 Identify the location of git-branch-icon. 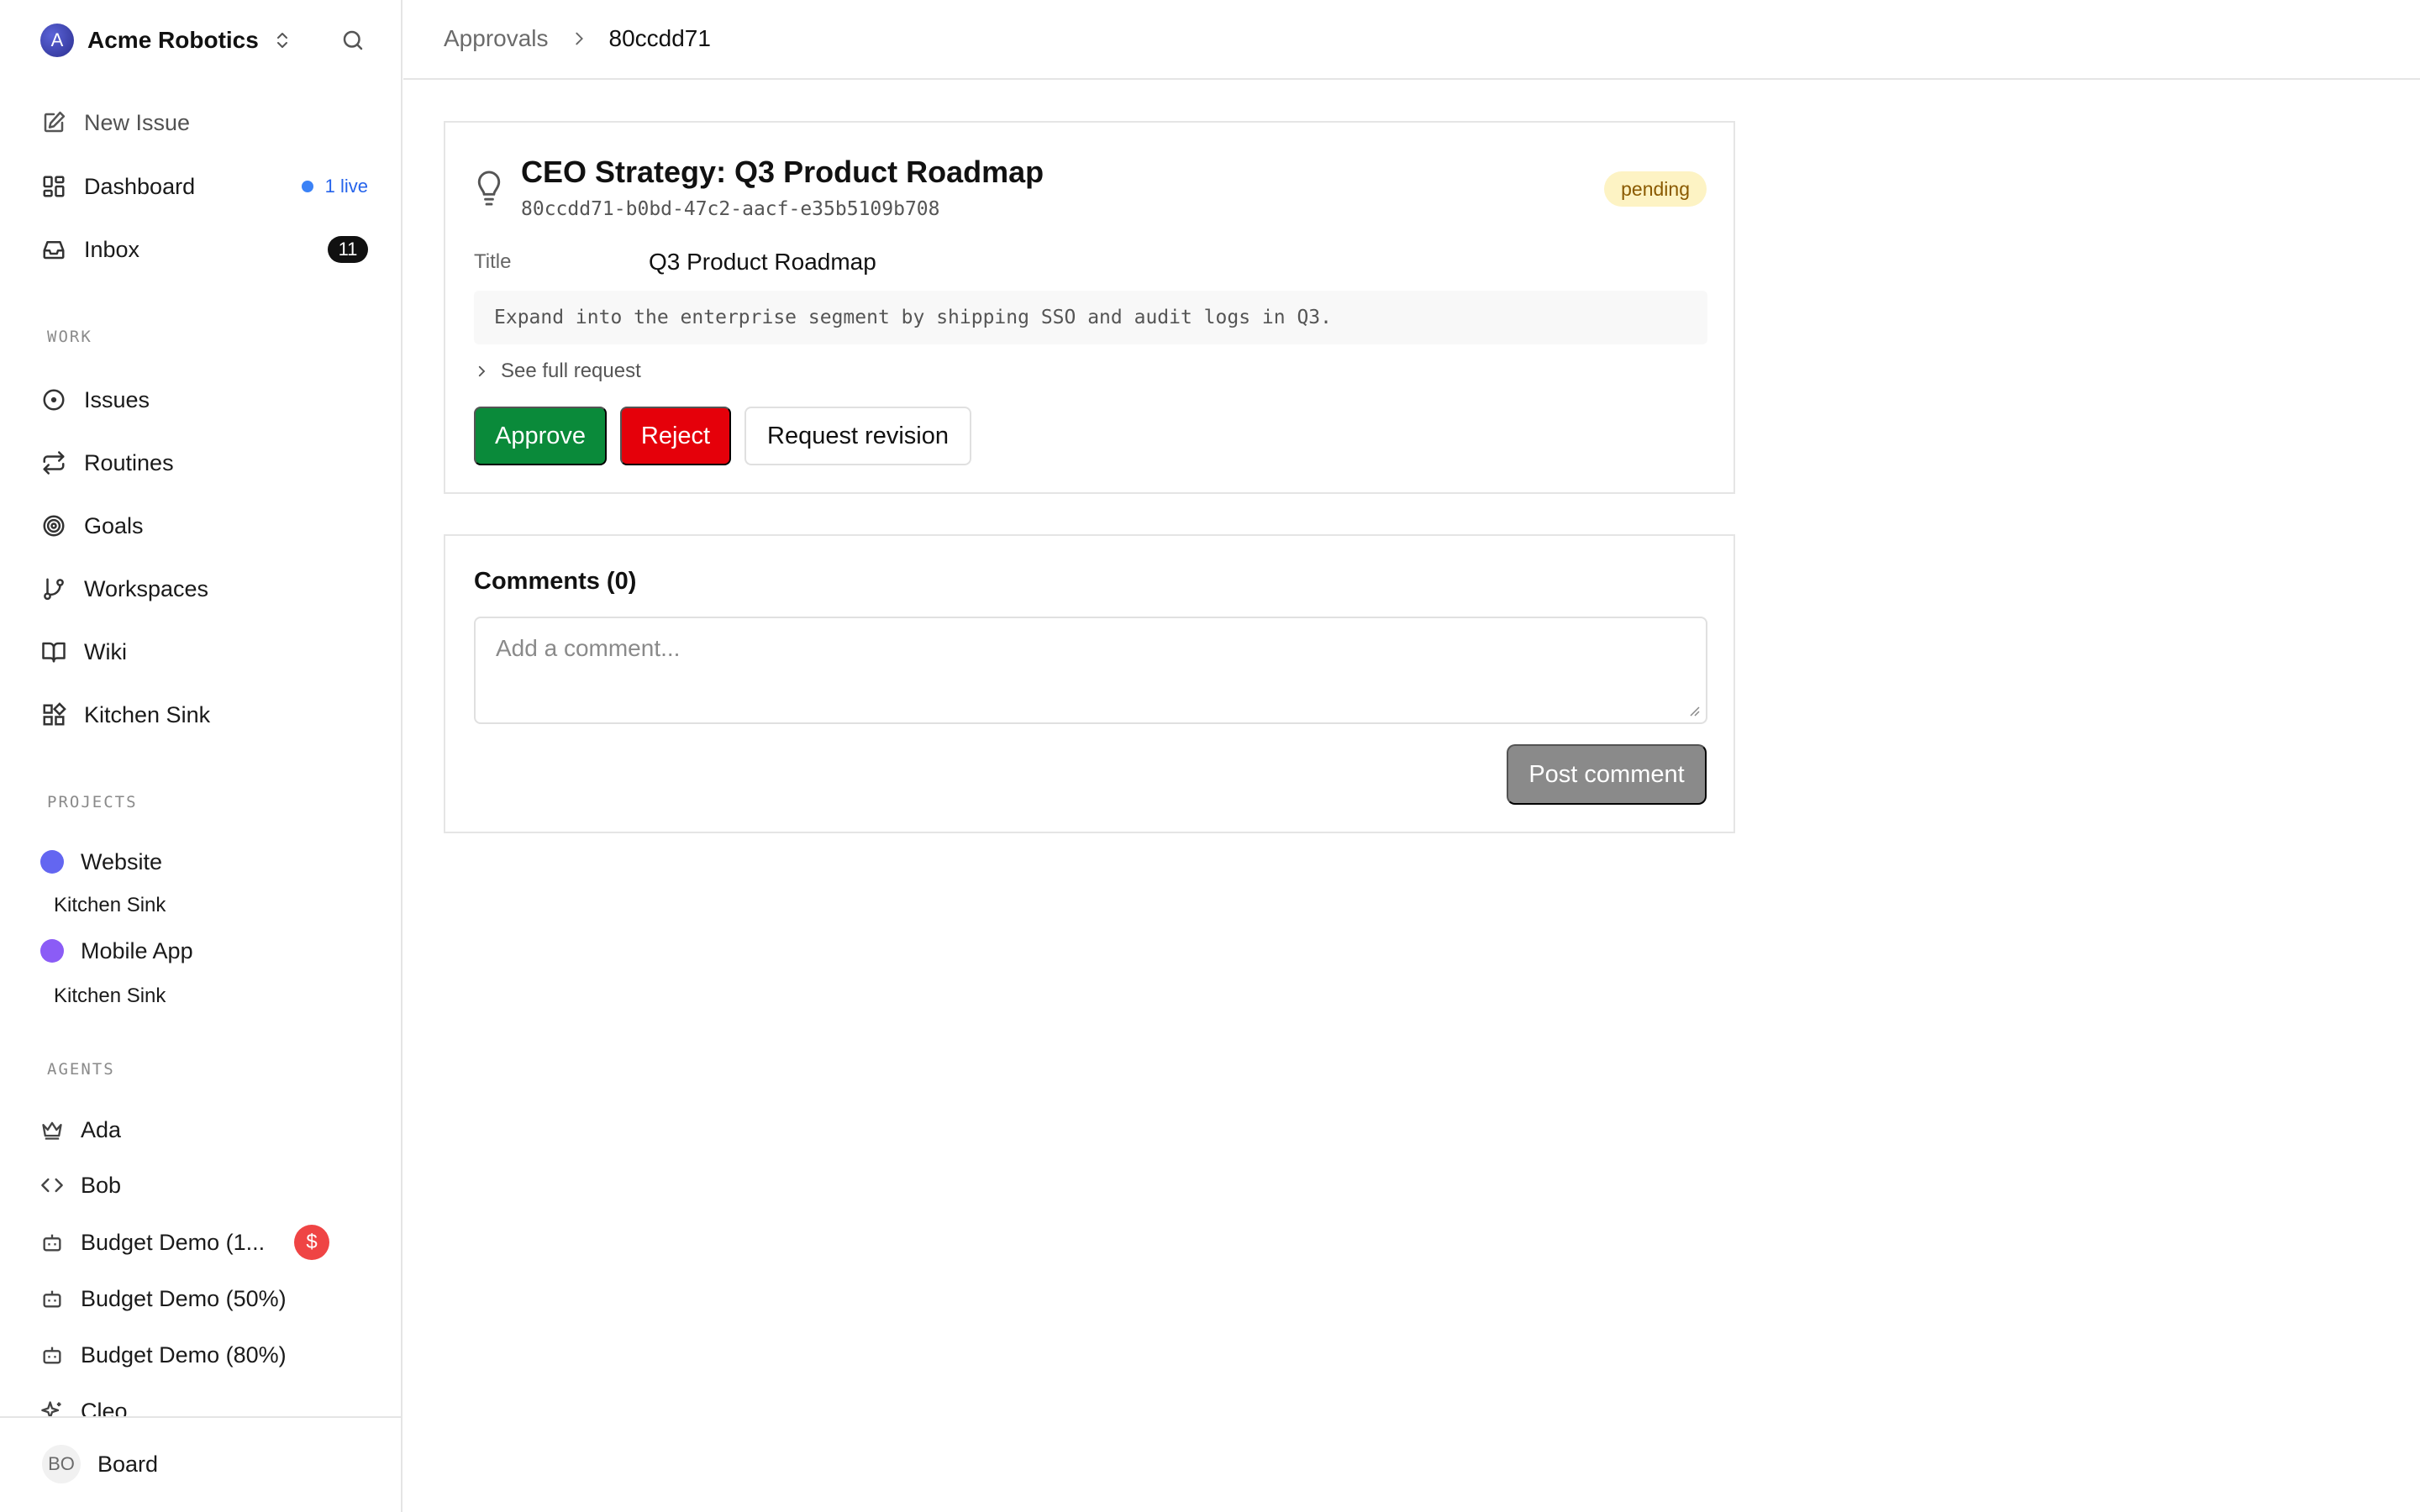
(53, 588).